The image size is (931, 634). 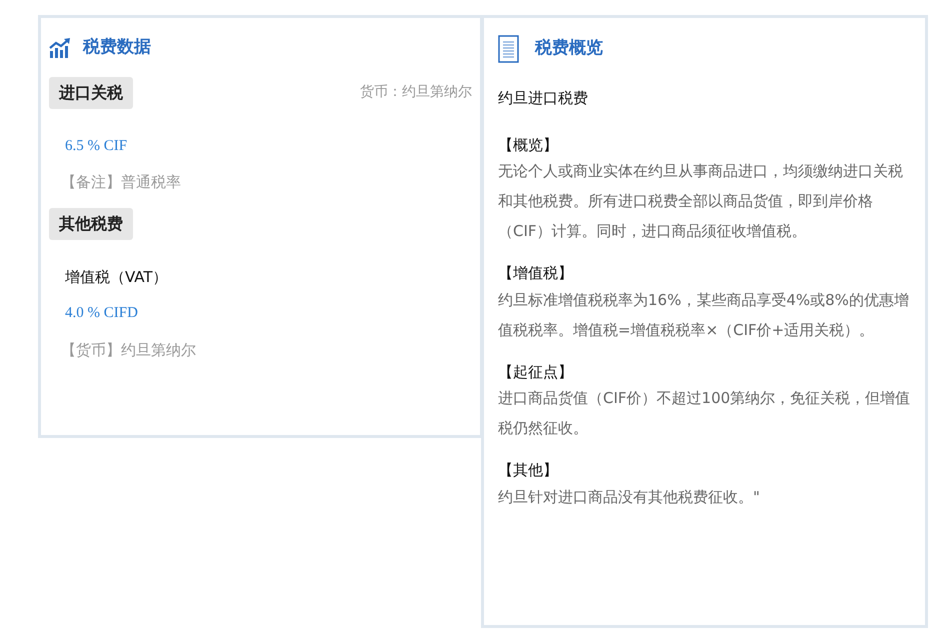 I want to click on currency-label: 货币：约旦第纳尔, so click(x=416, y=92).